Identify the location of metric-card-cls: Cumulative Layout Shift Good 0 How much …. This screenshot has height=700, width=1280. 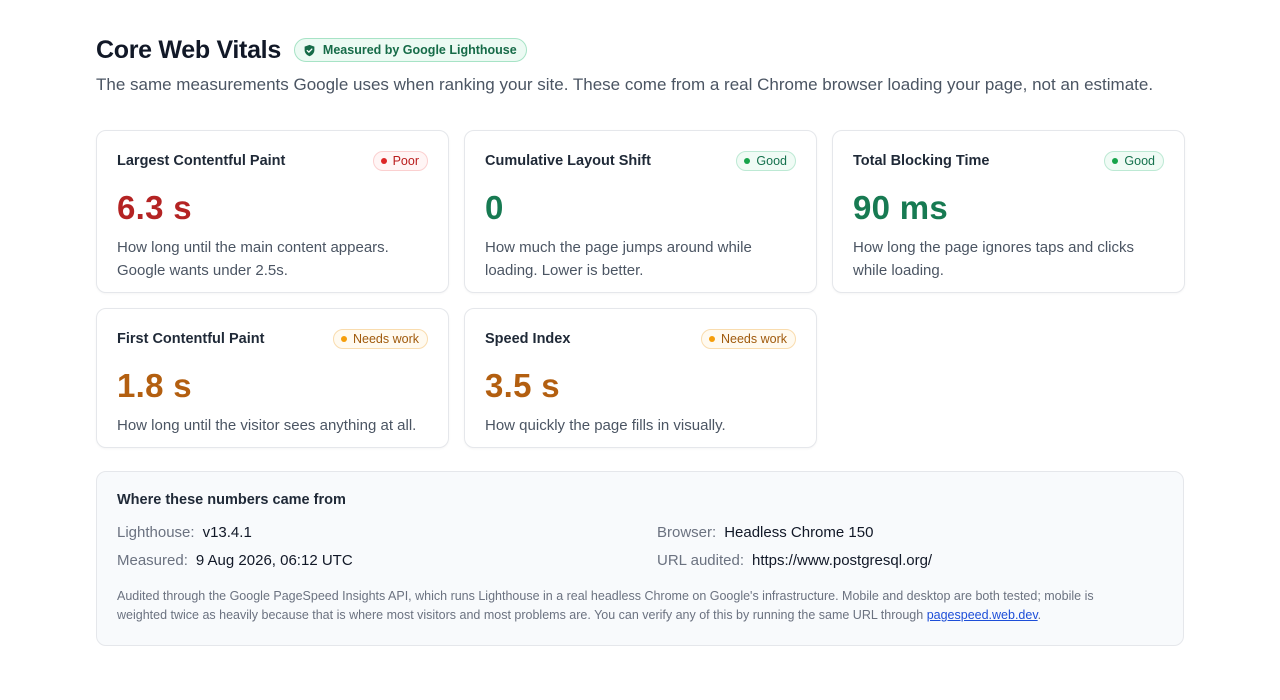
(640, 211).